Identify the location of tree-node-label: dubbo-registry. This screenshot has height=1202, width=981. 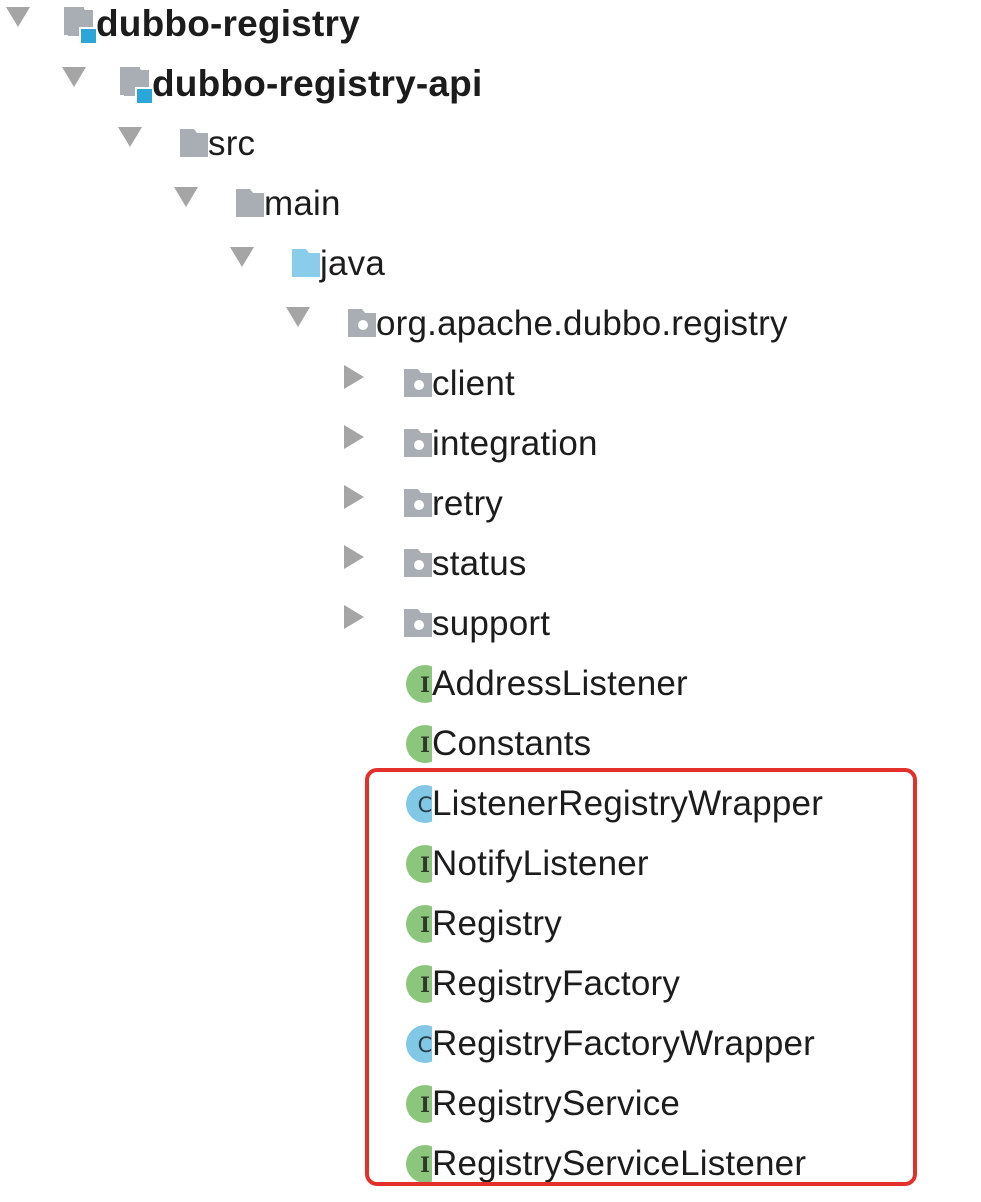
(228, 23).